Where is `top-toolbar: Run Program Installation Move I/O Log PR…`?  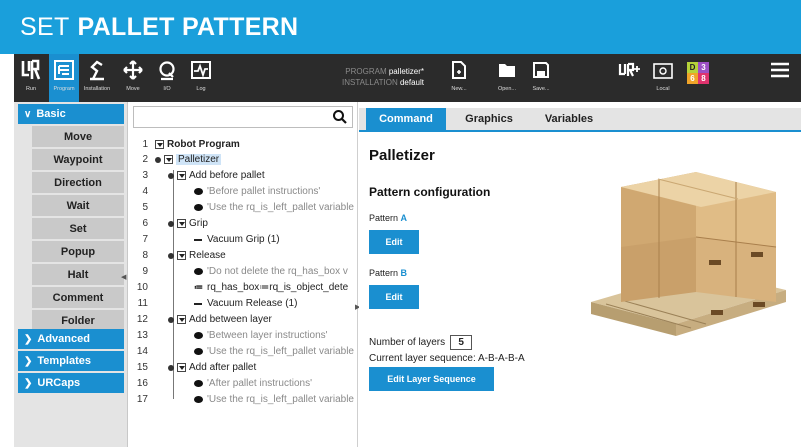
top-toolbar: Run Program Installation Move I/O Log PR… is located at coordinates (407, 78).